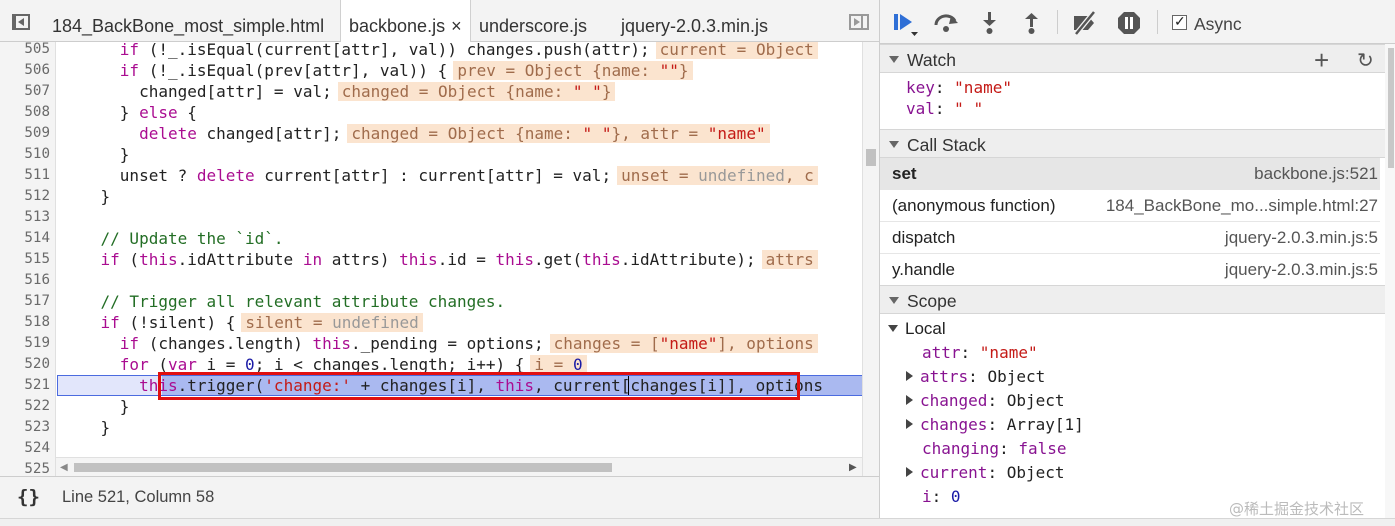  Describe the element at coordinates (533, 26) in the screenshot. I see `tab-label: underscore.js` at that location.